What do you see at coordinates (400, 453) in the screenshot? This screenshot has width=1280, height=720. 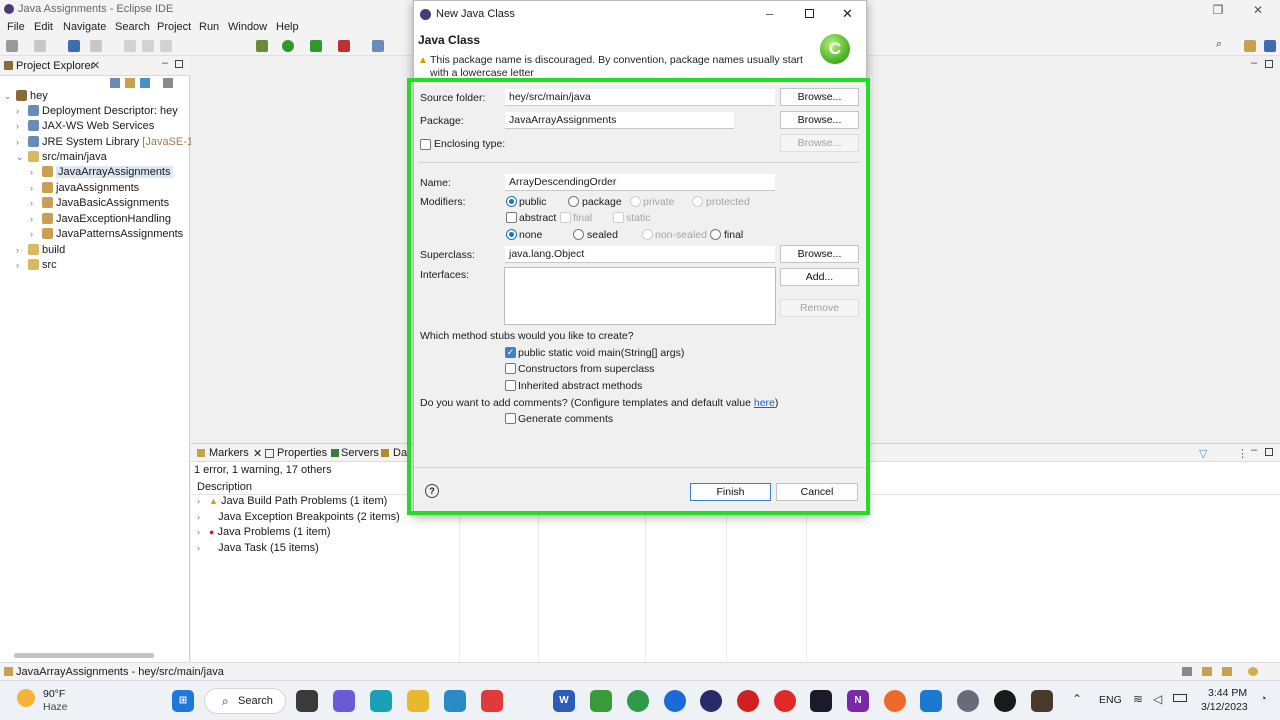 I see `tab-data: Da` at bounding box center [400, 453].